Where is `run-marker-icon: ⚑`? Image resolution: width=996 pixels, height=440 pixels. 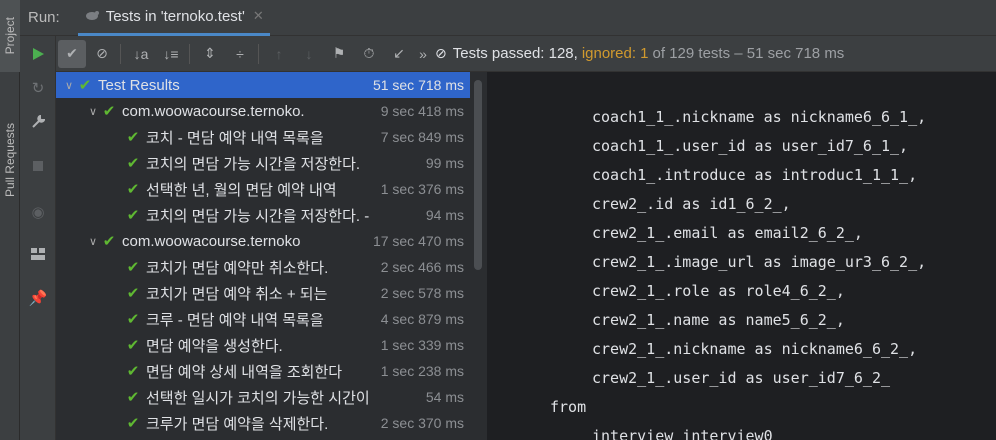 run-marker-icon: ⚑ is located at coordinates (339, 54).